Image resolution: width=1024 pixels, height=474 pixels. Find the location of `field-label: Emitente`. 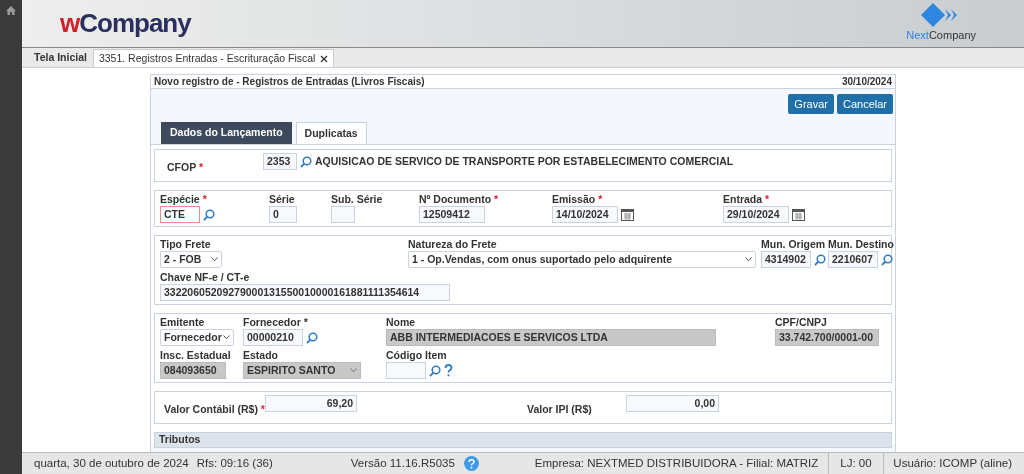

field-label: Emitente is located at coordinates (183, 322).